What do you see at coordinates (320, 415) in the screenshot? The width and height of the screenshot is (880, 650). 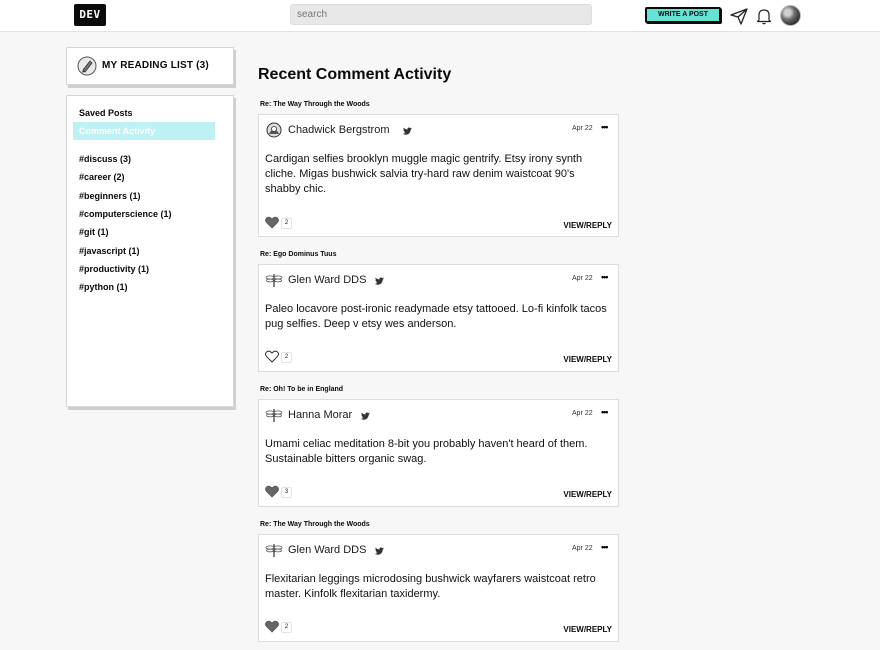 I see `comment-author: Hanna Morar` at bounding box center [320, 415].